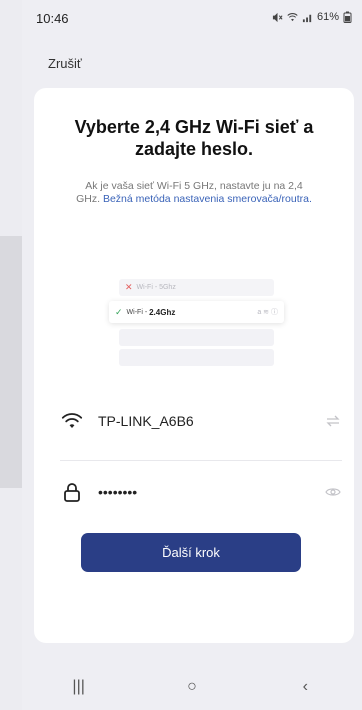 Image resolution: width=362 pixels, height=710 pixels. Describe the element at coordinates (119, 311) in the screenshot. I see `check-icon: ✓` at that location.